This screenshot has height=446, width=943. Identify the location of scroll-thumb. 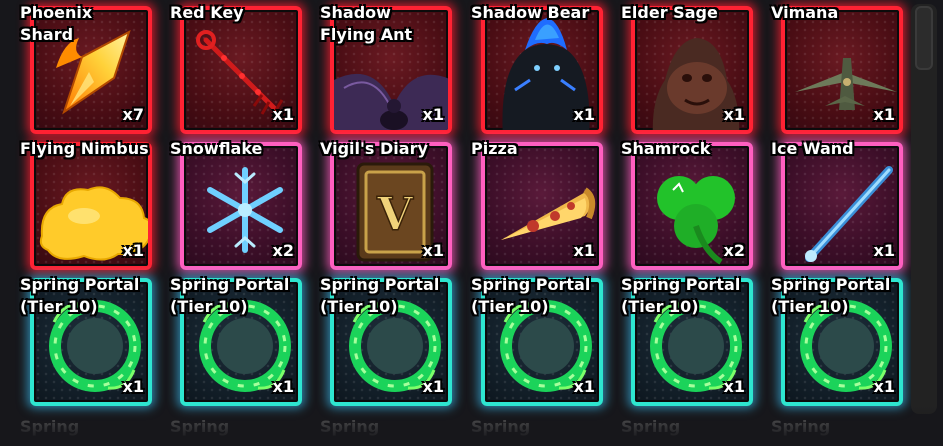
(924, 38).